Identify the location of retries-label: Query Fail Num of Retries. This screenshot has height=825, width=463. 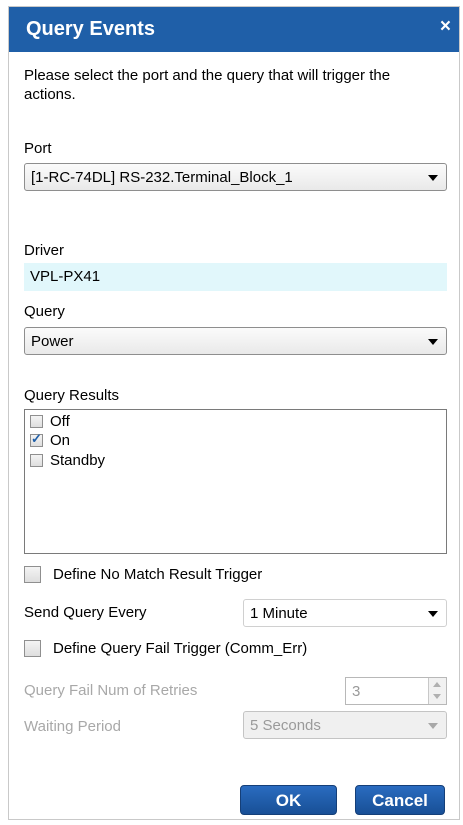
(111, 690).